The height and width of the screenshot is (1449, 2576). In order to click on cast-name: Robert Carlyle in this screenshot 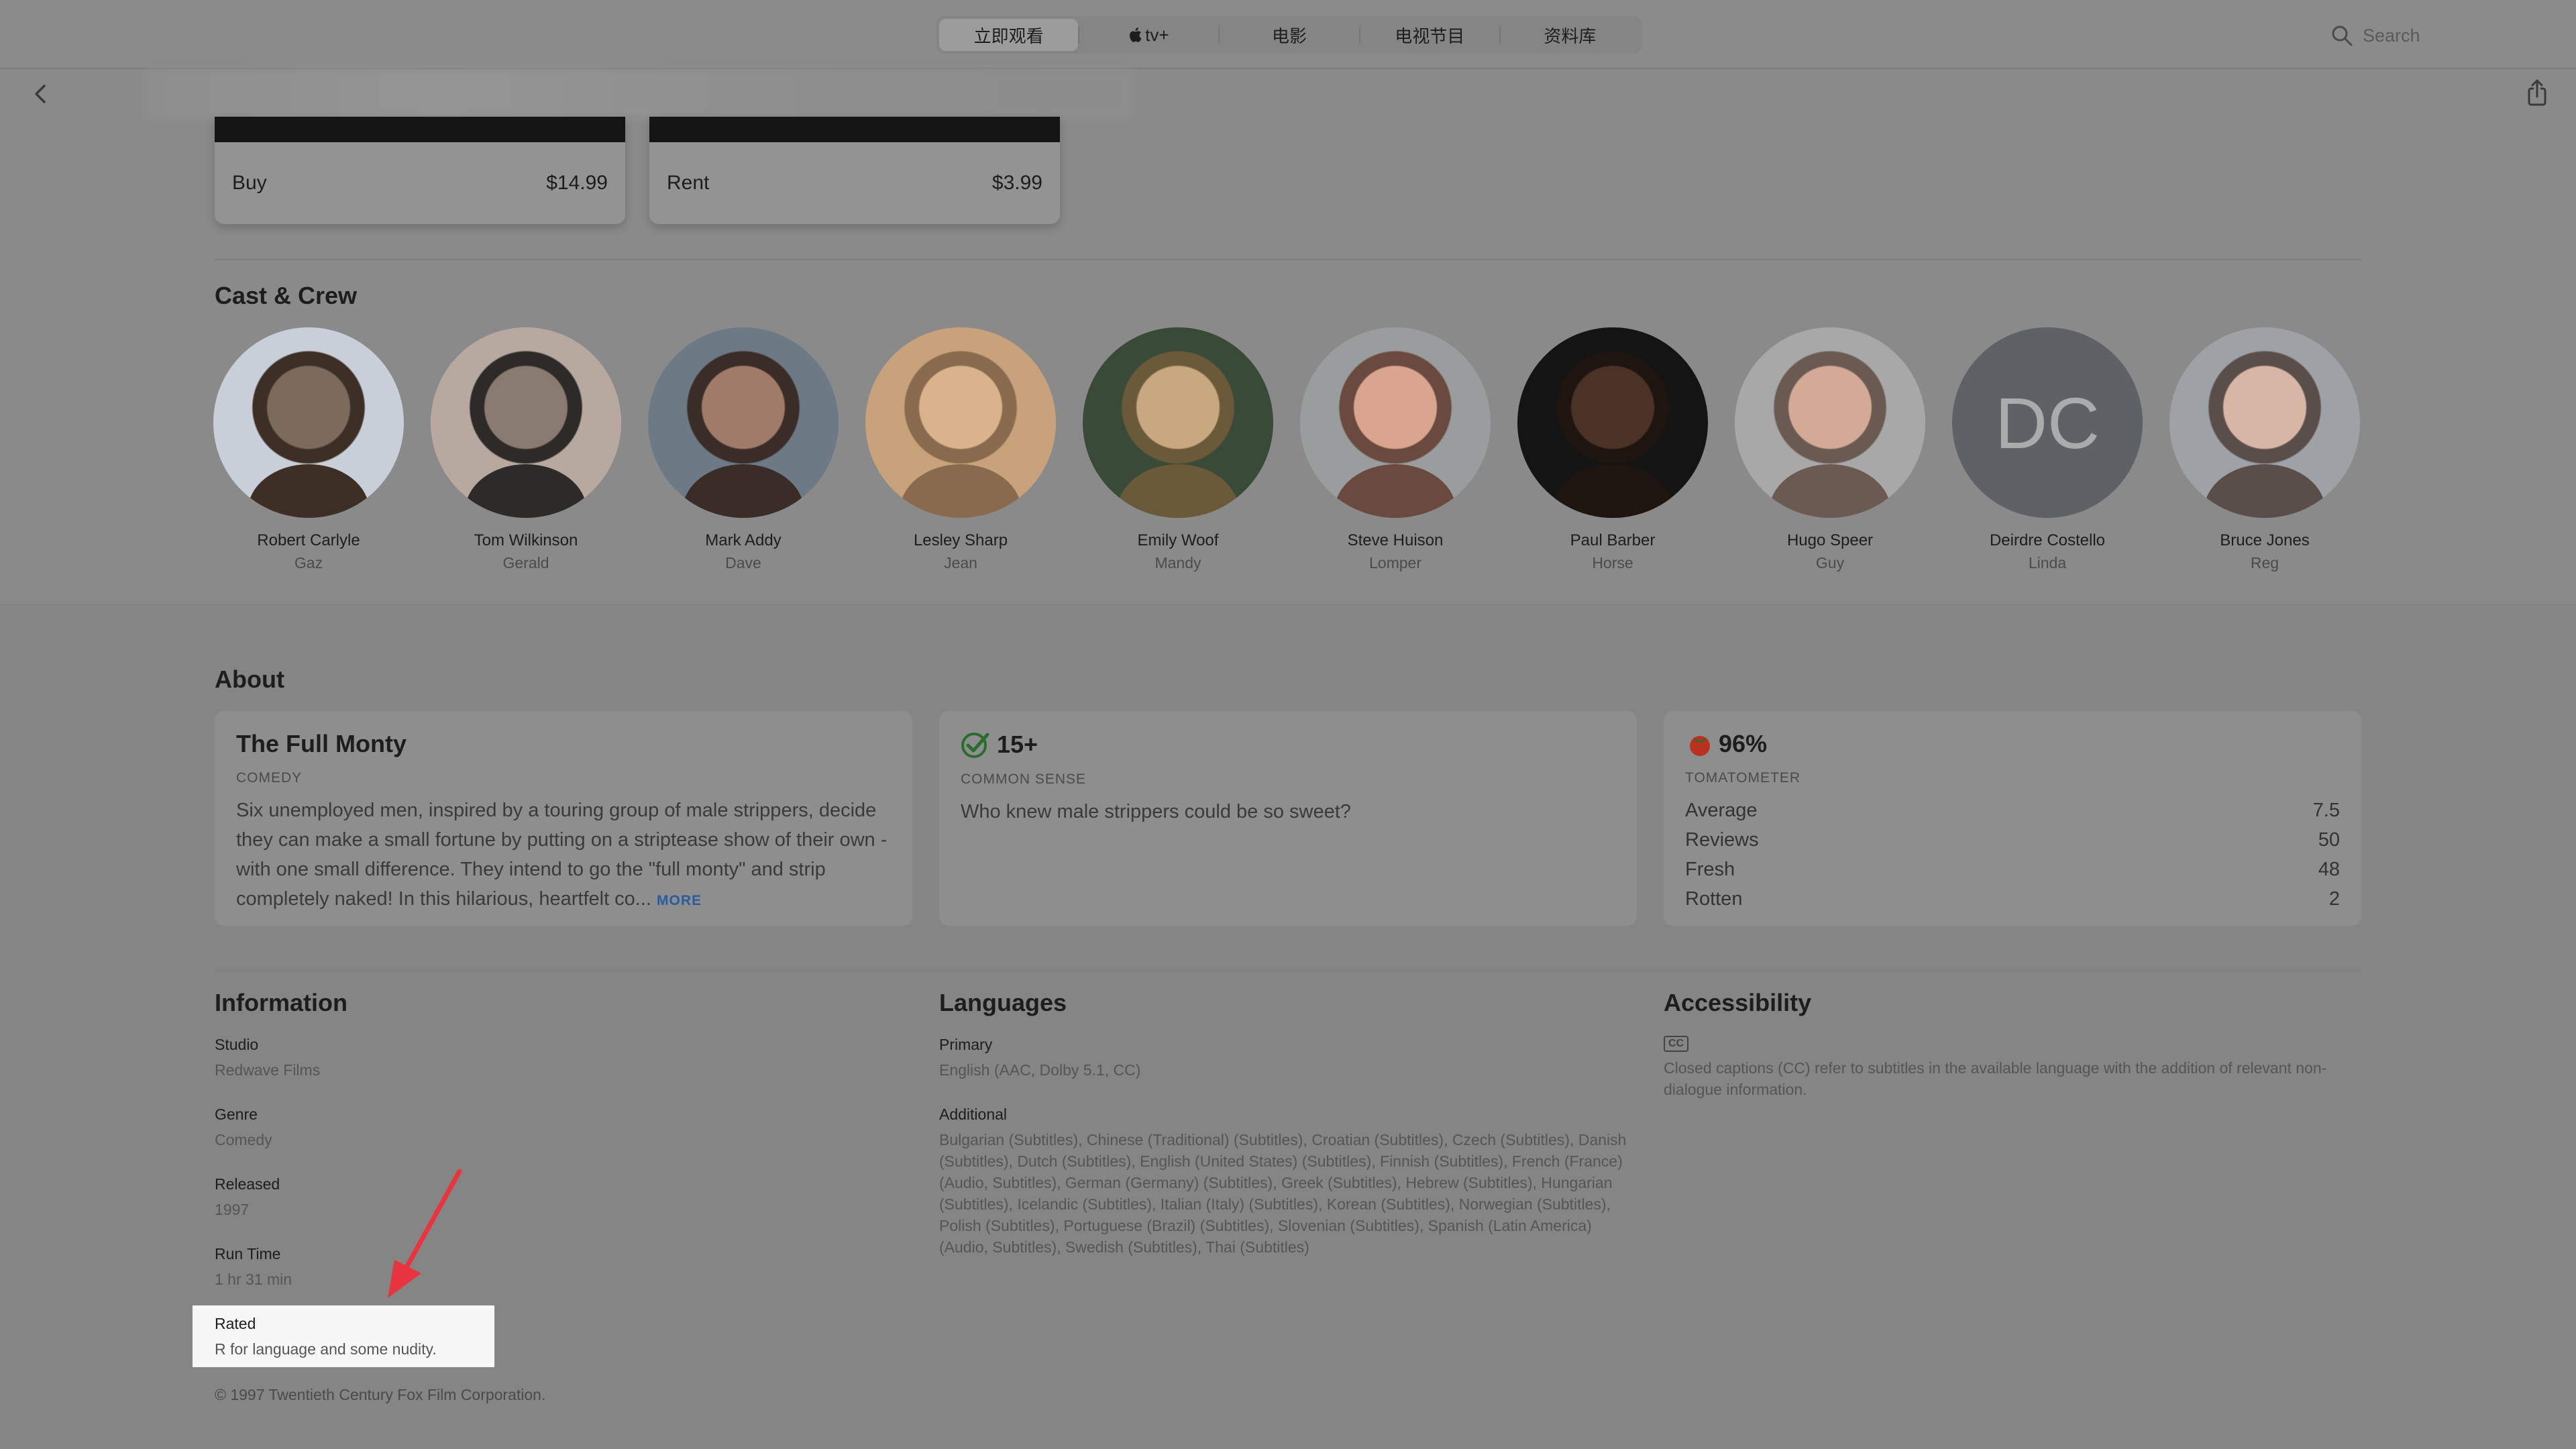, I will do `click(308, 540)`.